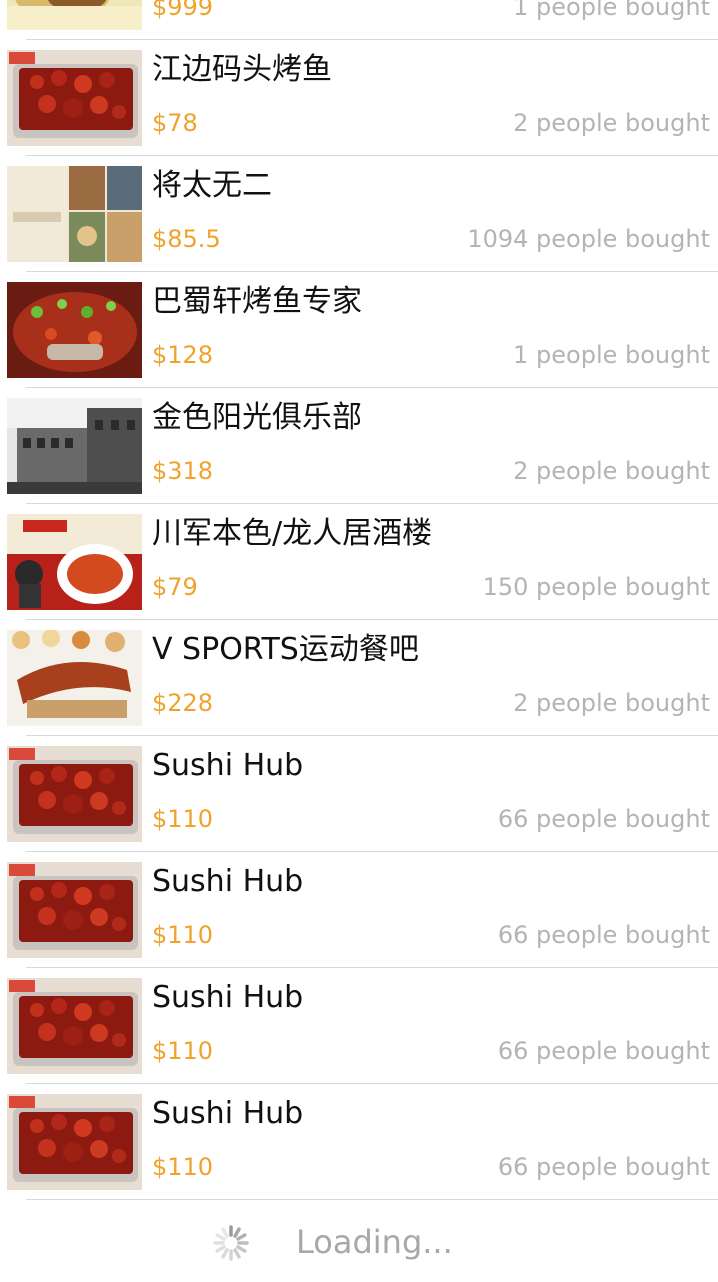  What do you see at coordinates (74, 15) in the screenshot?
I see `food-photo` at bounding box center [74, 15].